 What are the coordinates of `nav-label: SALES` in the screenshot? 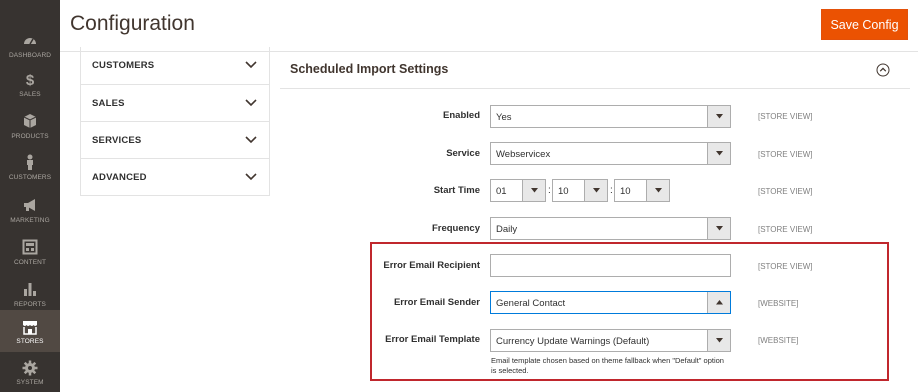 It's located at (30, 94).